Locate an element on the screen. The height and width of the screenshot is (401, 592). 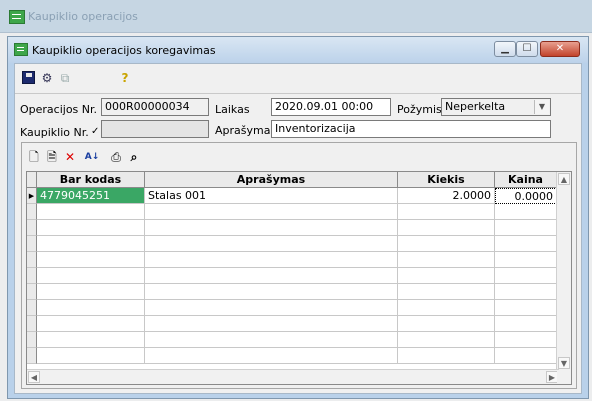
app-icon is located at coordinates (17, 17).